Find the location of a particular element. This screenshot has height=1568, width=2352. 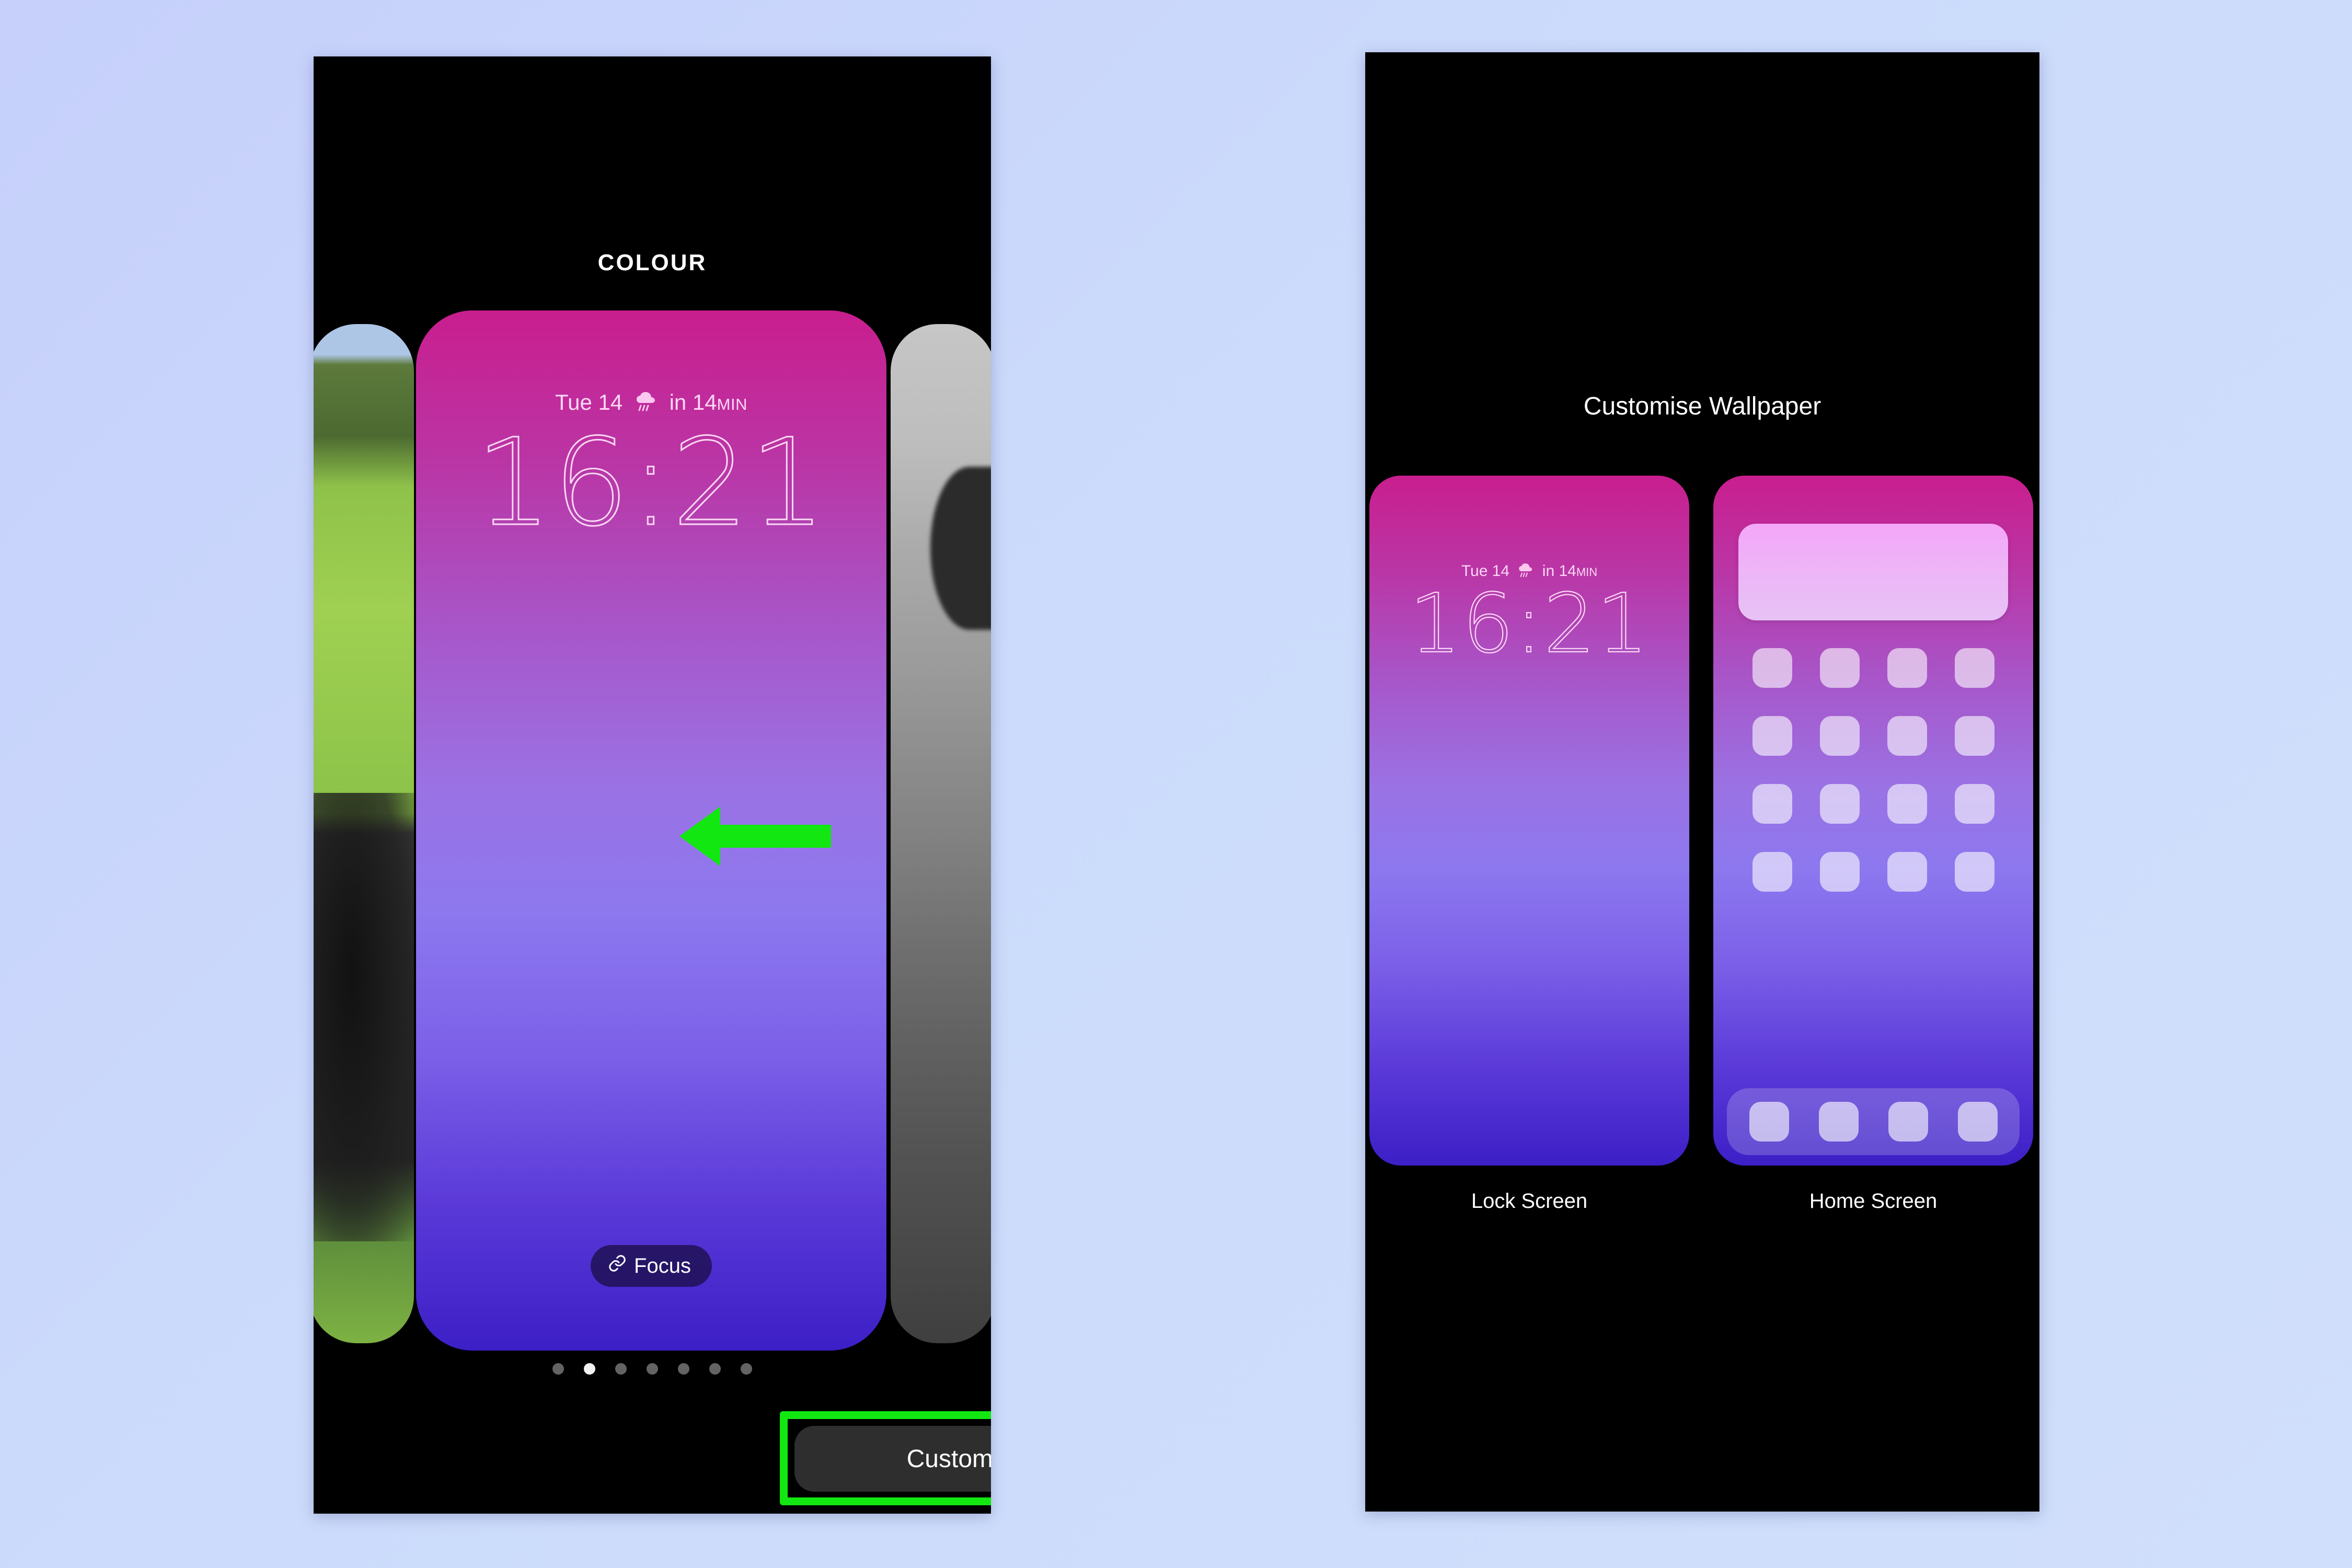

page-indicator-dots is located at coordinates (652, 1369).